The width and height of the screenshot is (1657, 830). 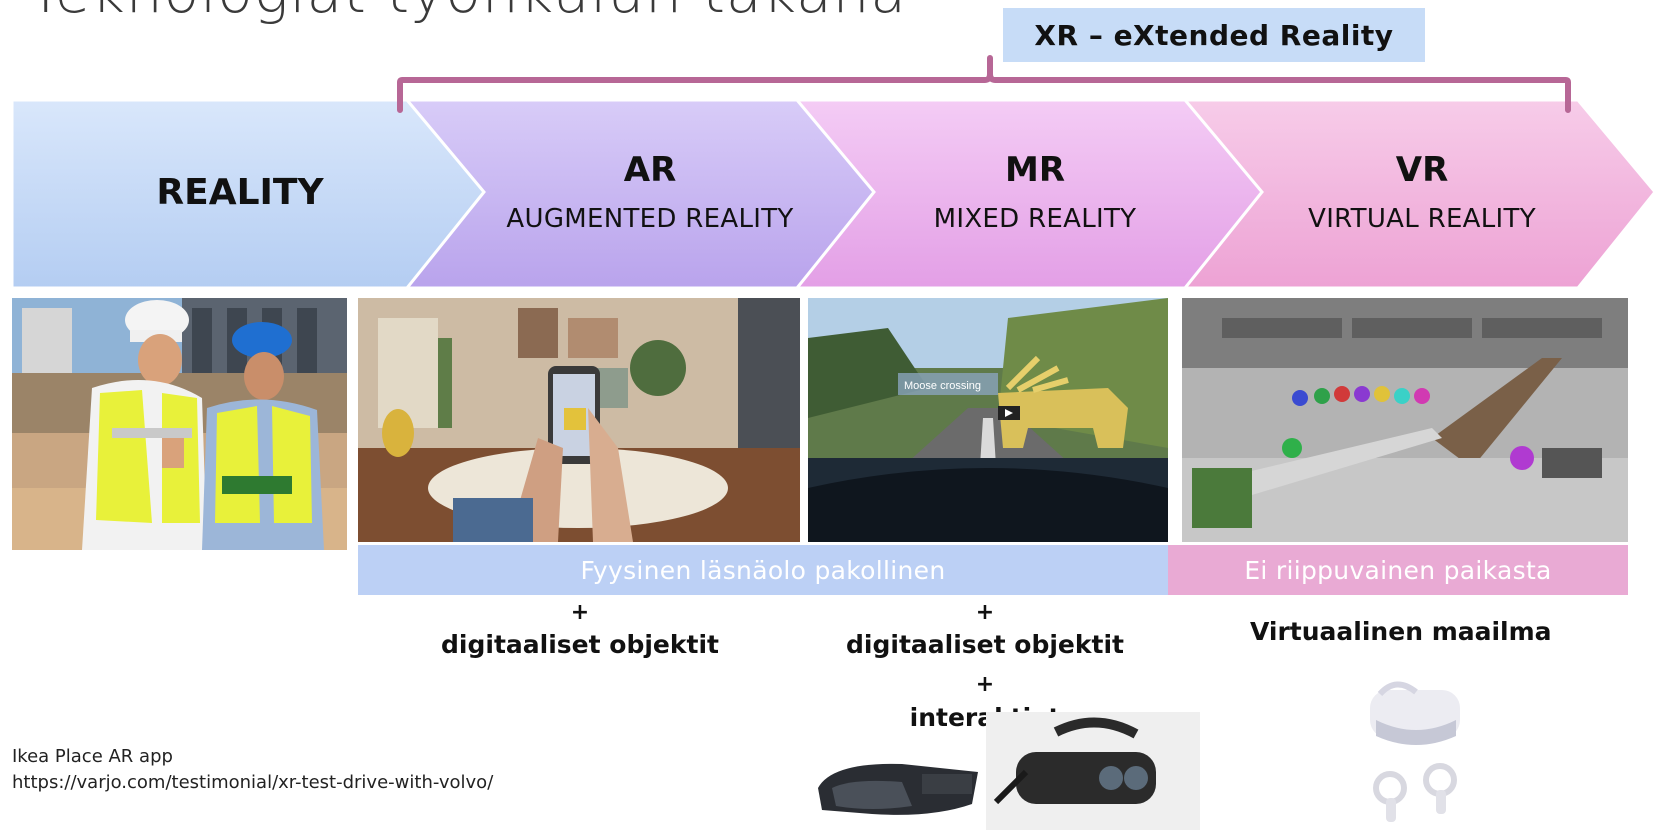 I want to click on stage-reality-title: REALITY, so click(x=240, y=192).